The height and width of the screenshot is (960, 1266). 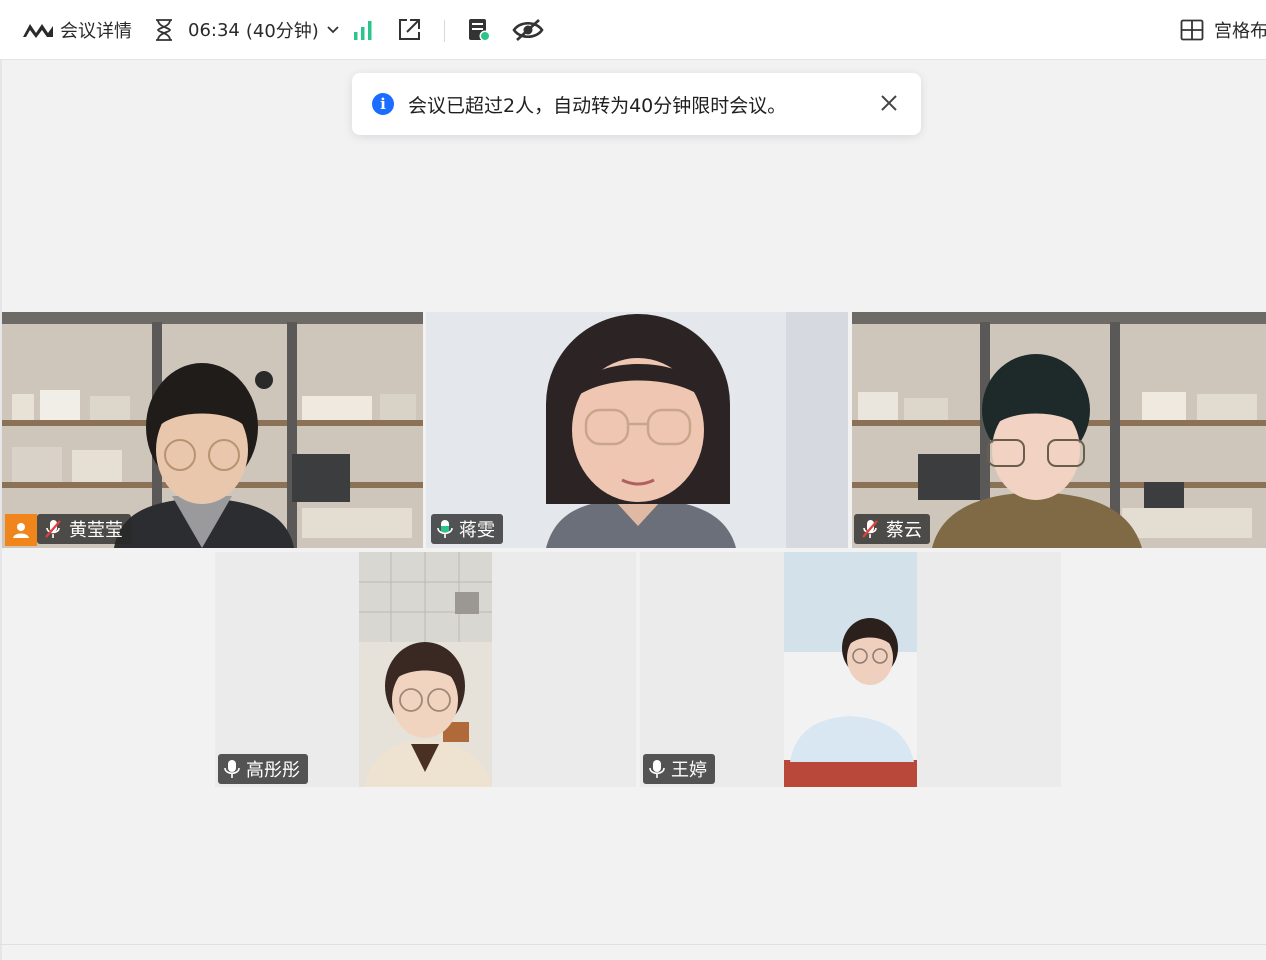 I want to click on meeting-details-button: 会议详情, so click(x=96, y=30).